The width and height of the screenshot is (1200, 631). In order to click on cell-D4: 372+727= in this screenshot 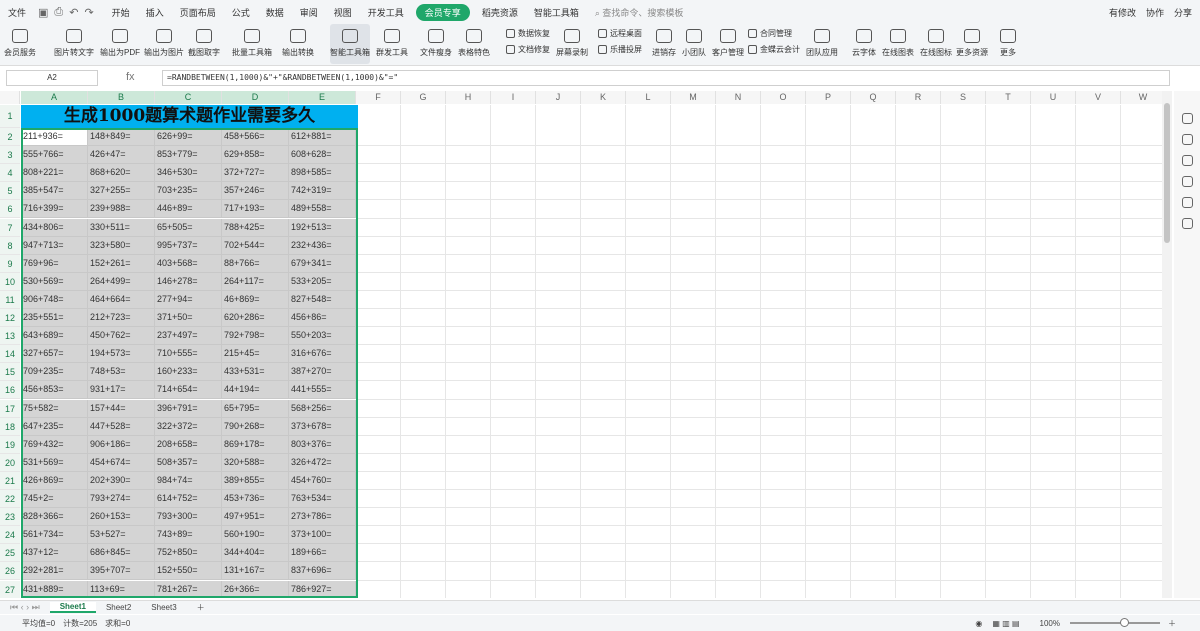, I will do `click(255, 173)`.